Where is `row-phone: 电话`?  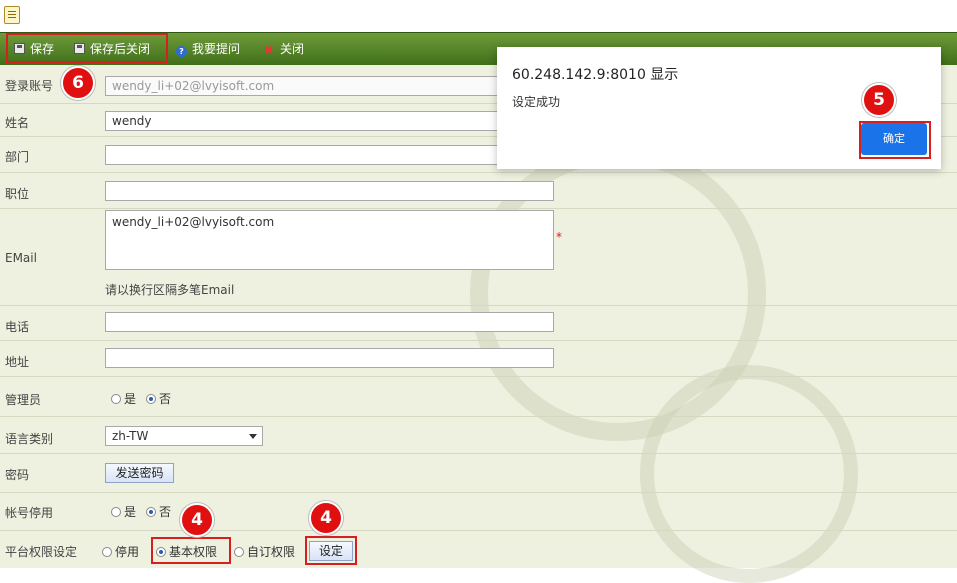 row-phone: 电话 is located at coordinates (478, 323).